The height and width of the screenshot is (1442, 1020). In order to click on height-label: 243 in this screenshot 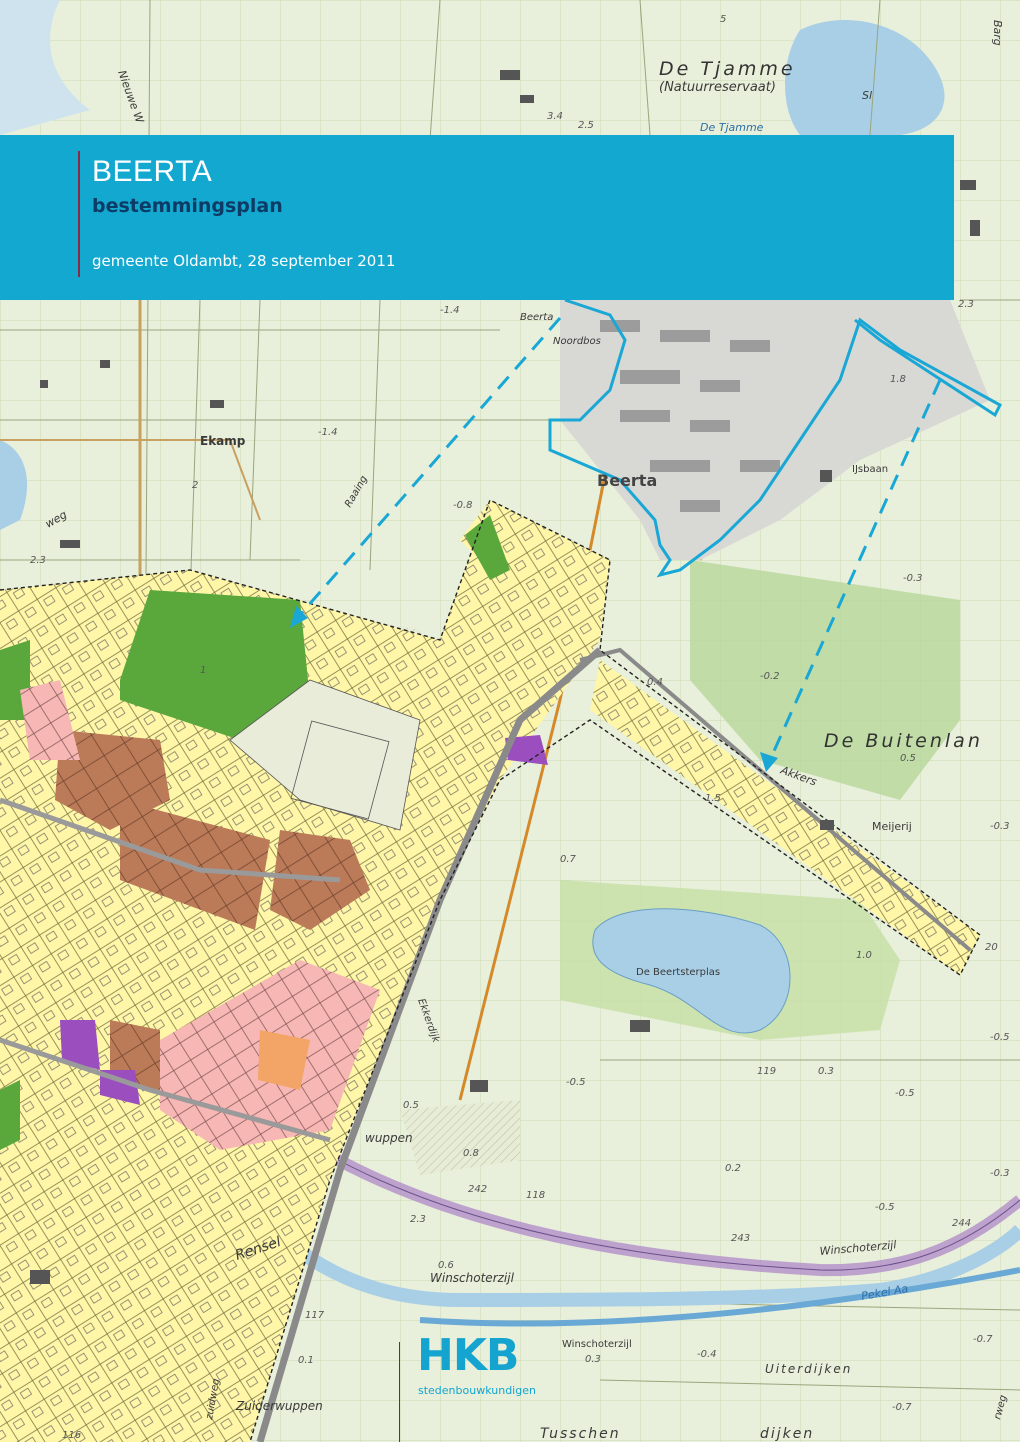, I will do `click(740, 1238)`.